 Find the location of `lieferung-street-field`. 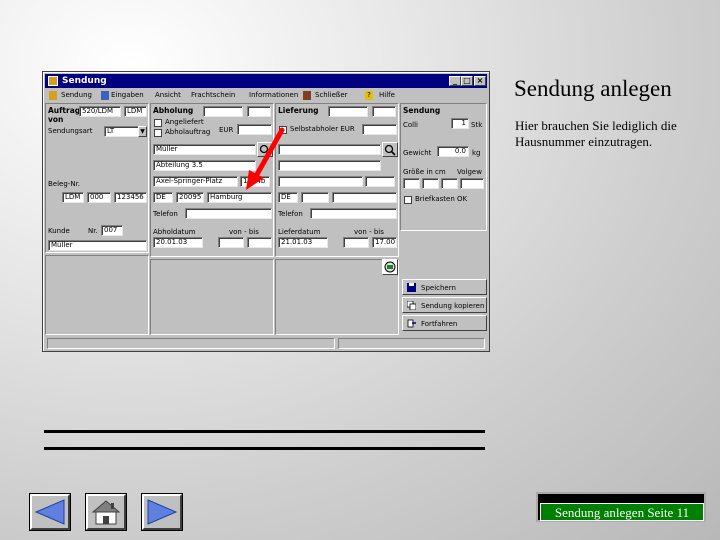

lieferung-street-field is located at coordinates (320, 181).